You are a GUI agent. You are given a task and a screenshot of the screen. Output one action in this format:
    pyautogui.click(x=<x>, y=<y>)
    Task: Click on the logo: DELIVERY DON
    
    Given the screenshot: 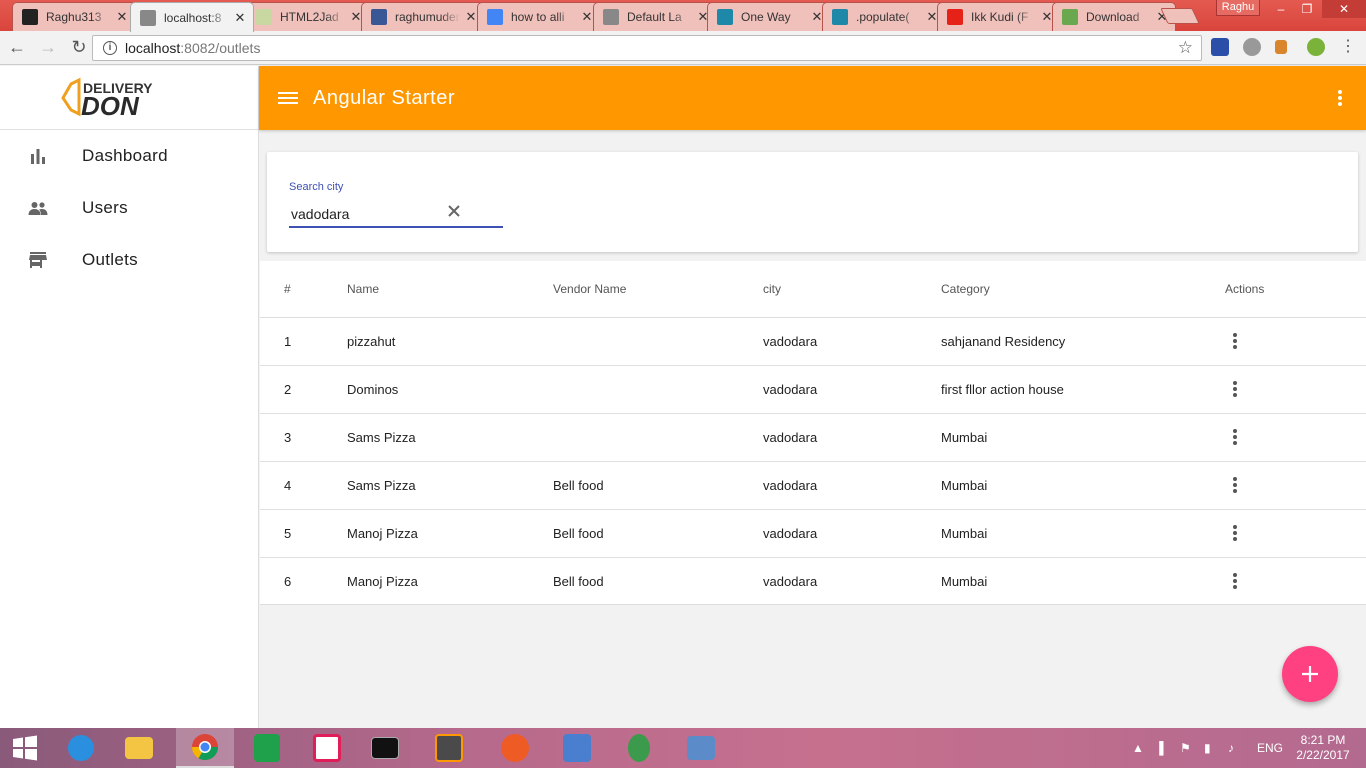 What is the action you would take?
    pyautogui.click(x=129, y=98)
    